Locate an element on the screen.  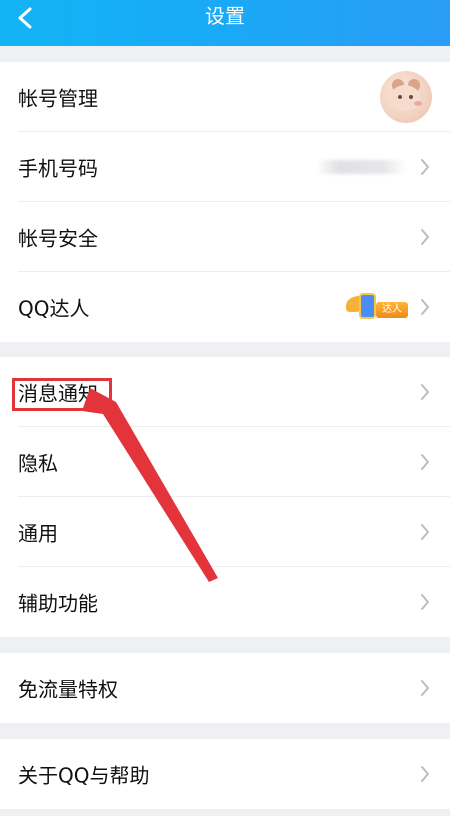
row-label: 帐号管理 is located at coordinates (58, 98).